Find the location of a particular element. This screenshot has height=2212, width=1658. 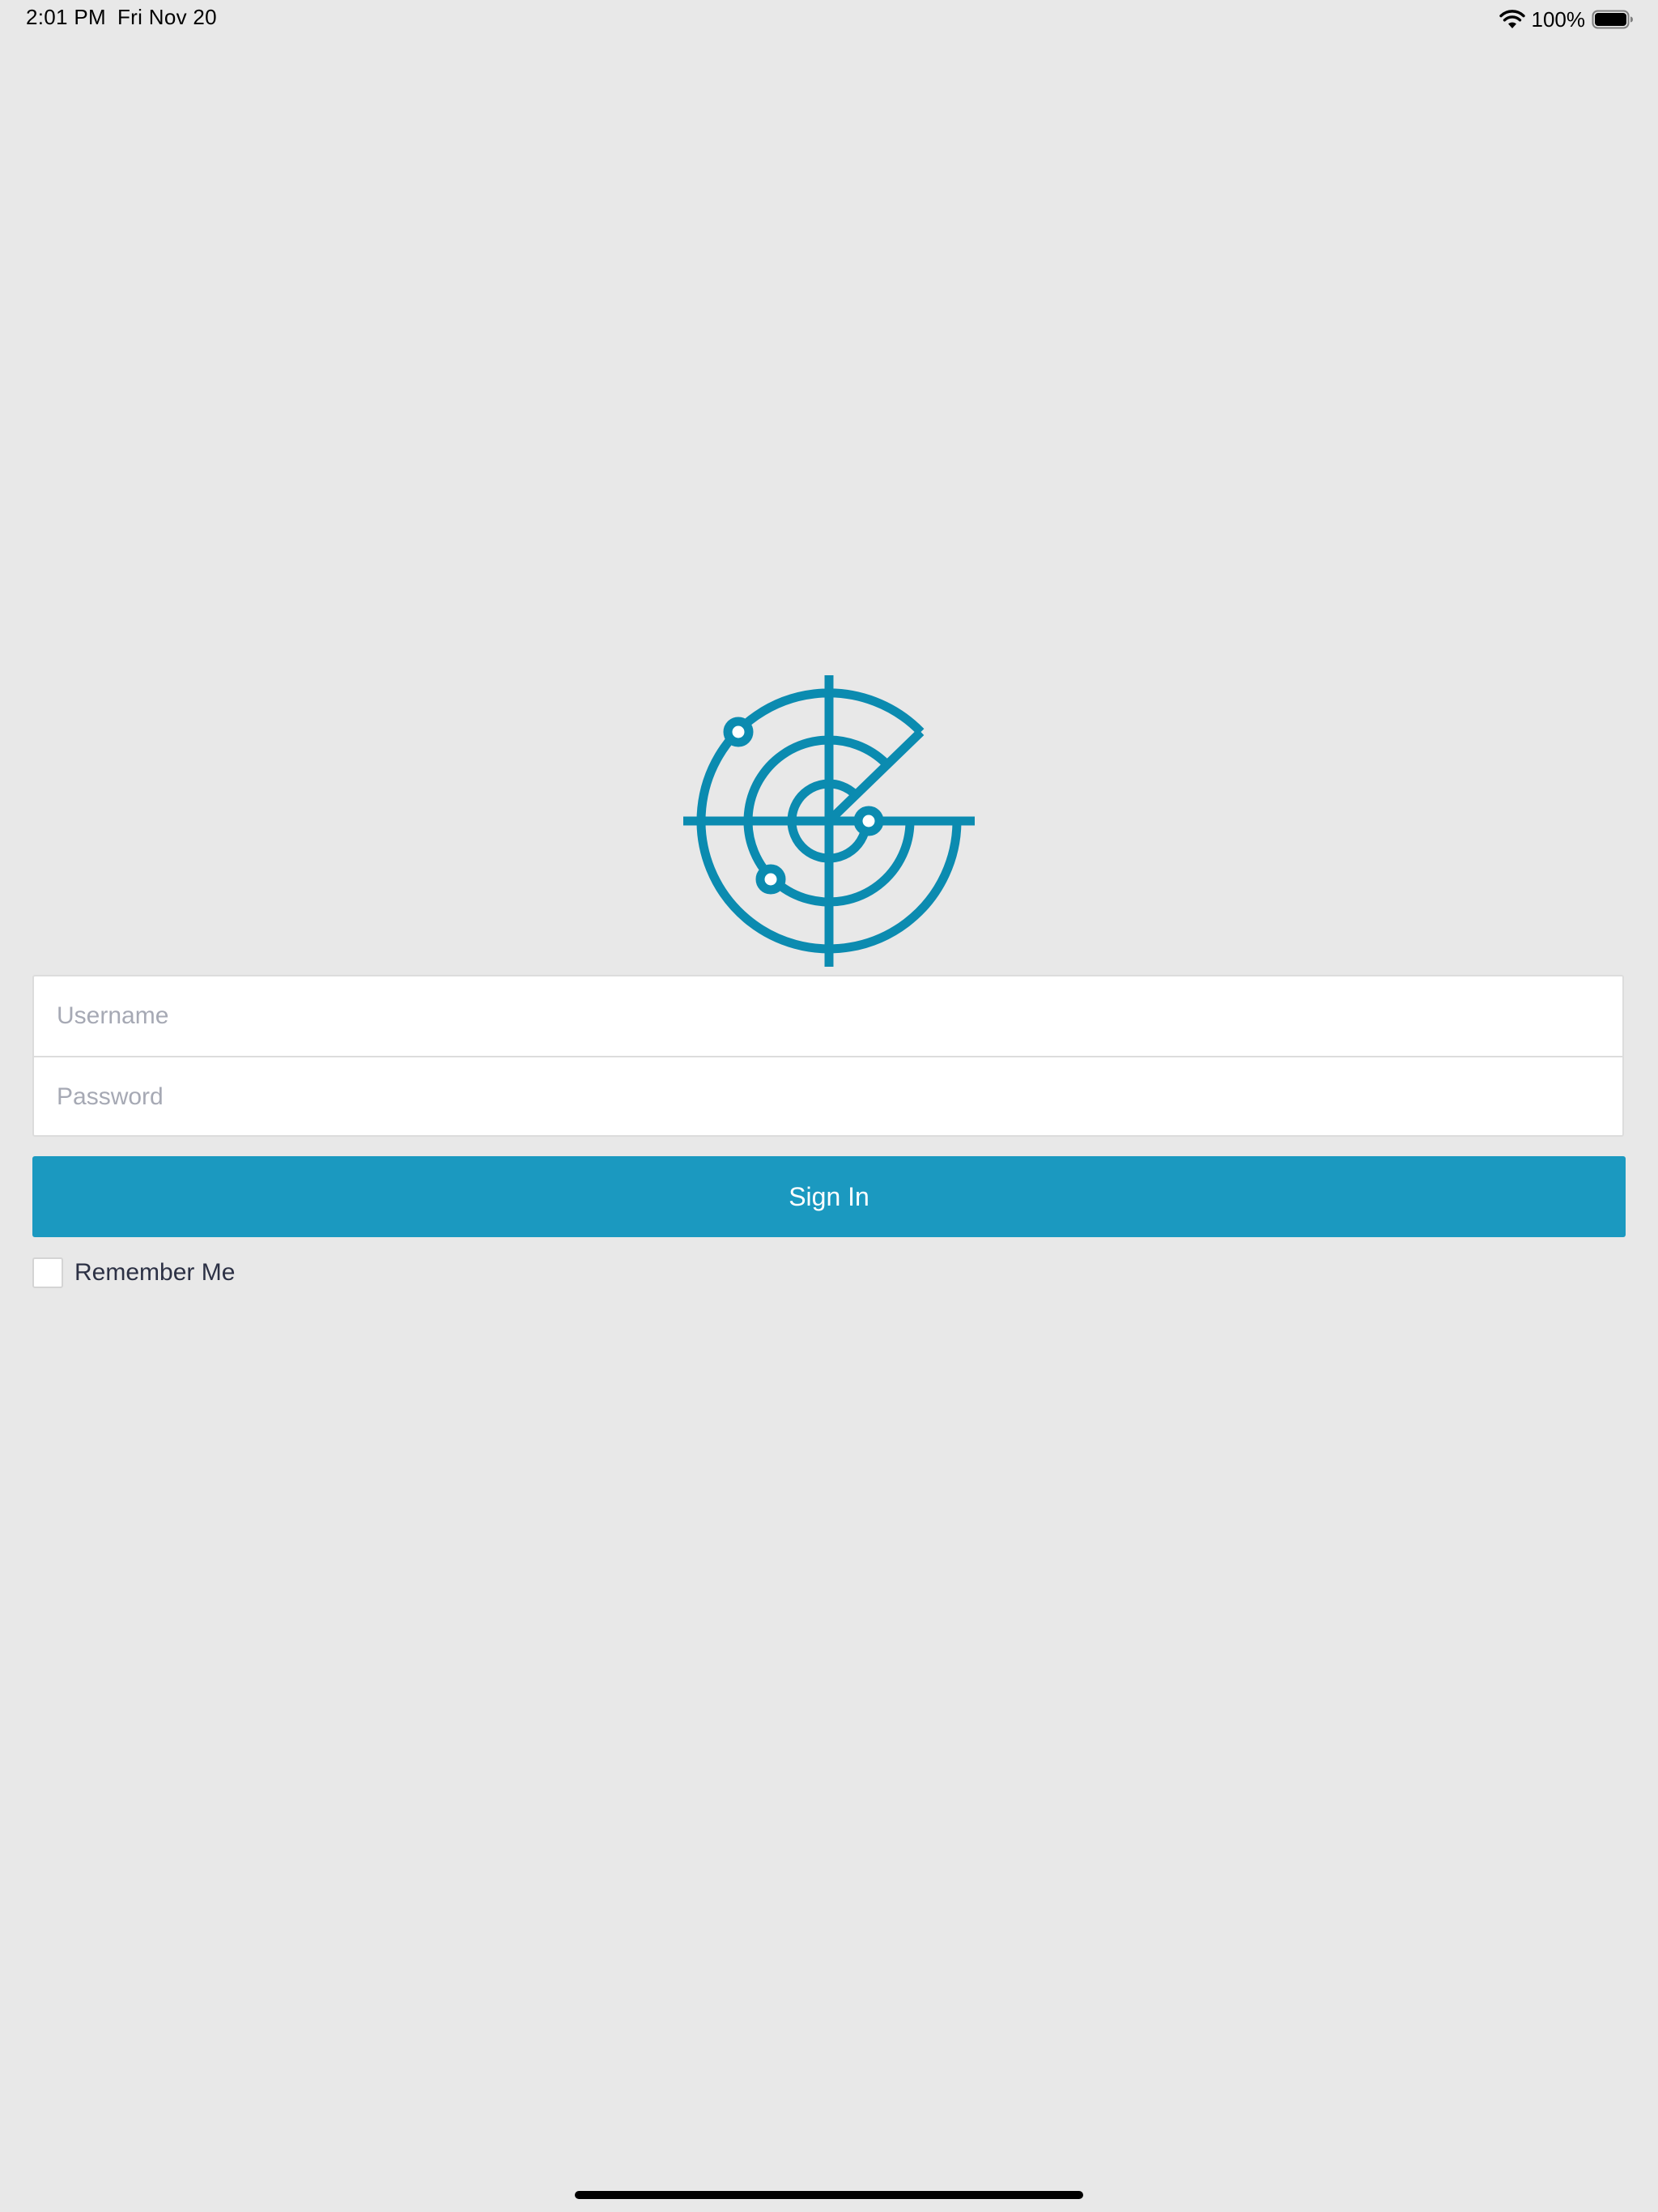

home-indicator is located at coordinates (829, 2195).